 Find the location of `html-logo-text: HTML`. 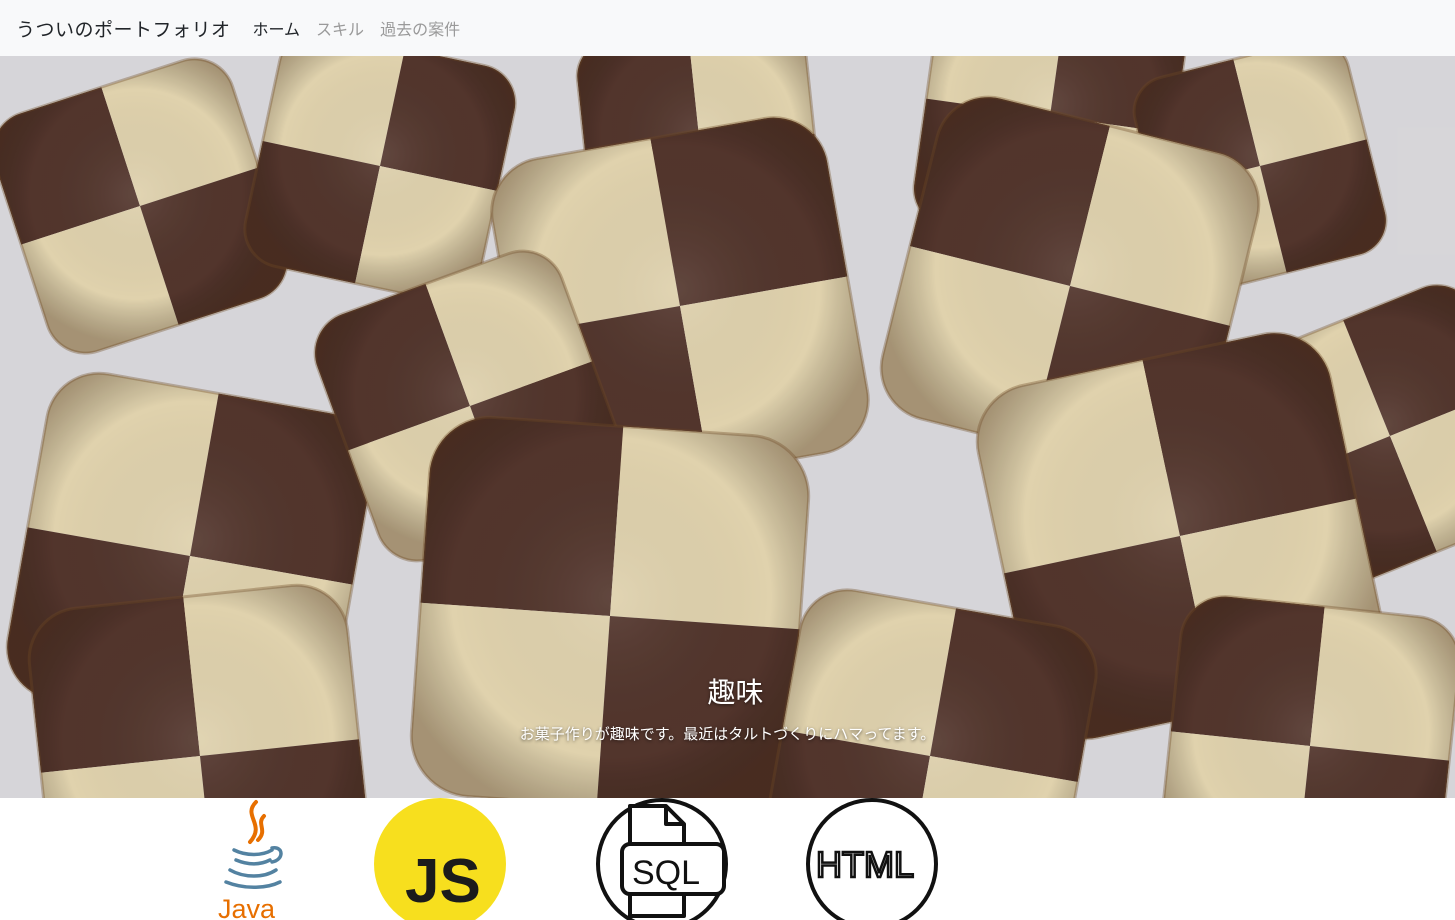

html-logo-text: HTML is located at coordinates (865, 864).